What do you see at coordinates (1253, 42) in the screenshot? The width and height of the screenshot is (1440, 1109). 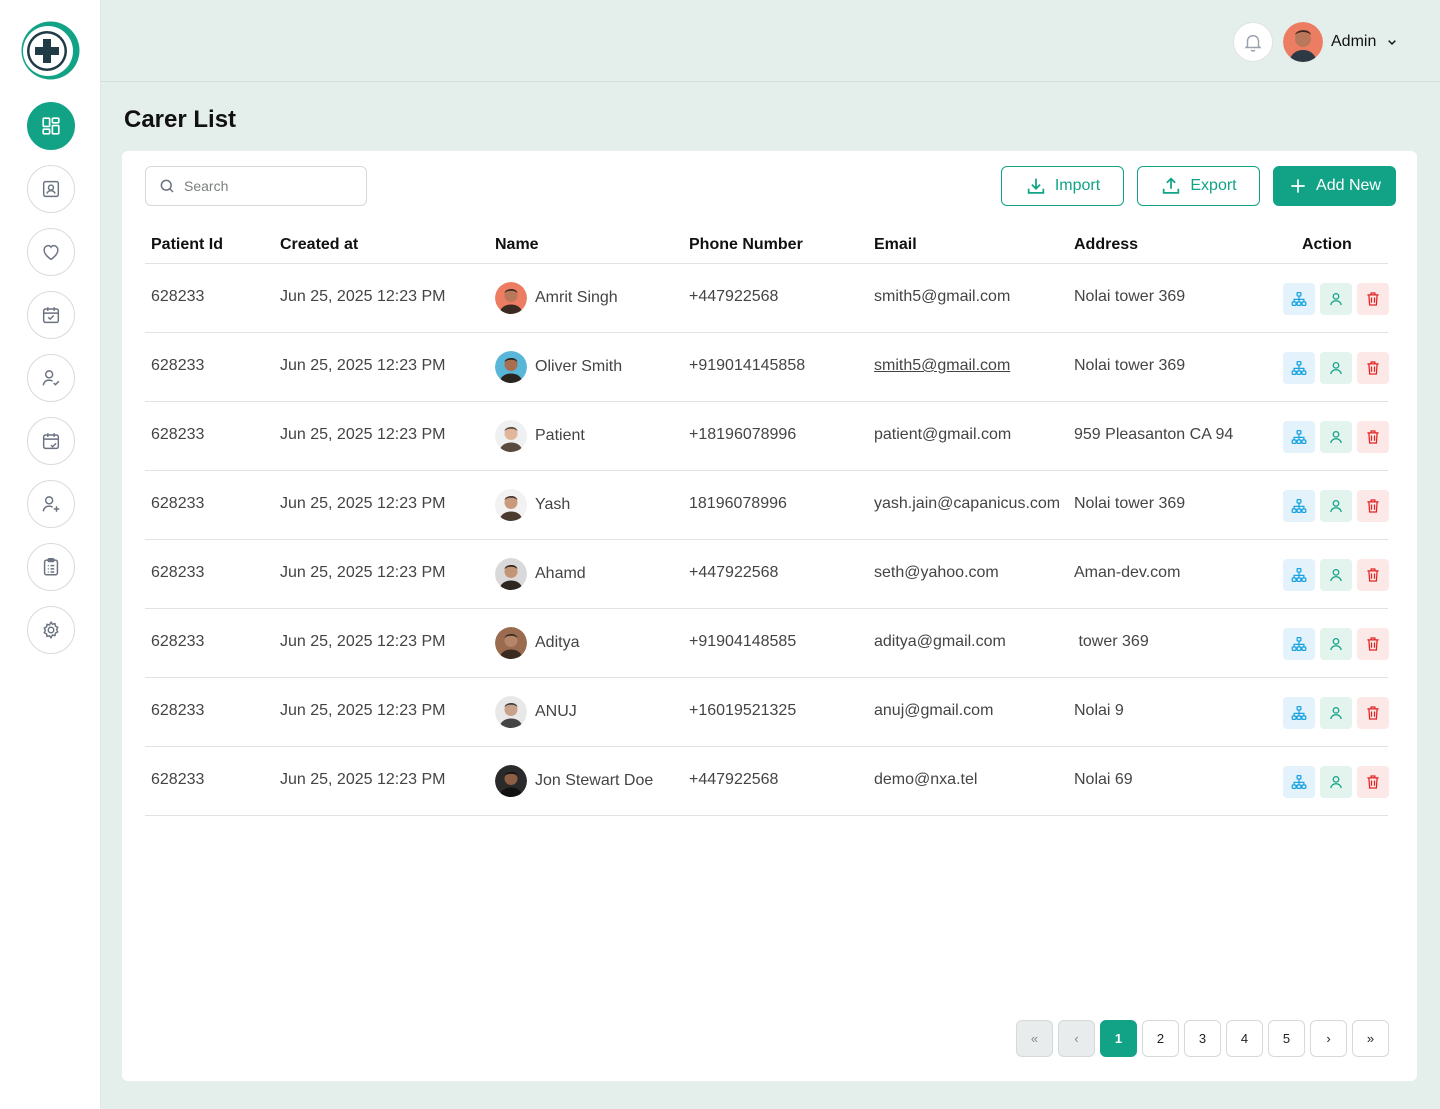 I see `notifications-button` at bounding box center [1253, 42].